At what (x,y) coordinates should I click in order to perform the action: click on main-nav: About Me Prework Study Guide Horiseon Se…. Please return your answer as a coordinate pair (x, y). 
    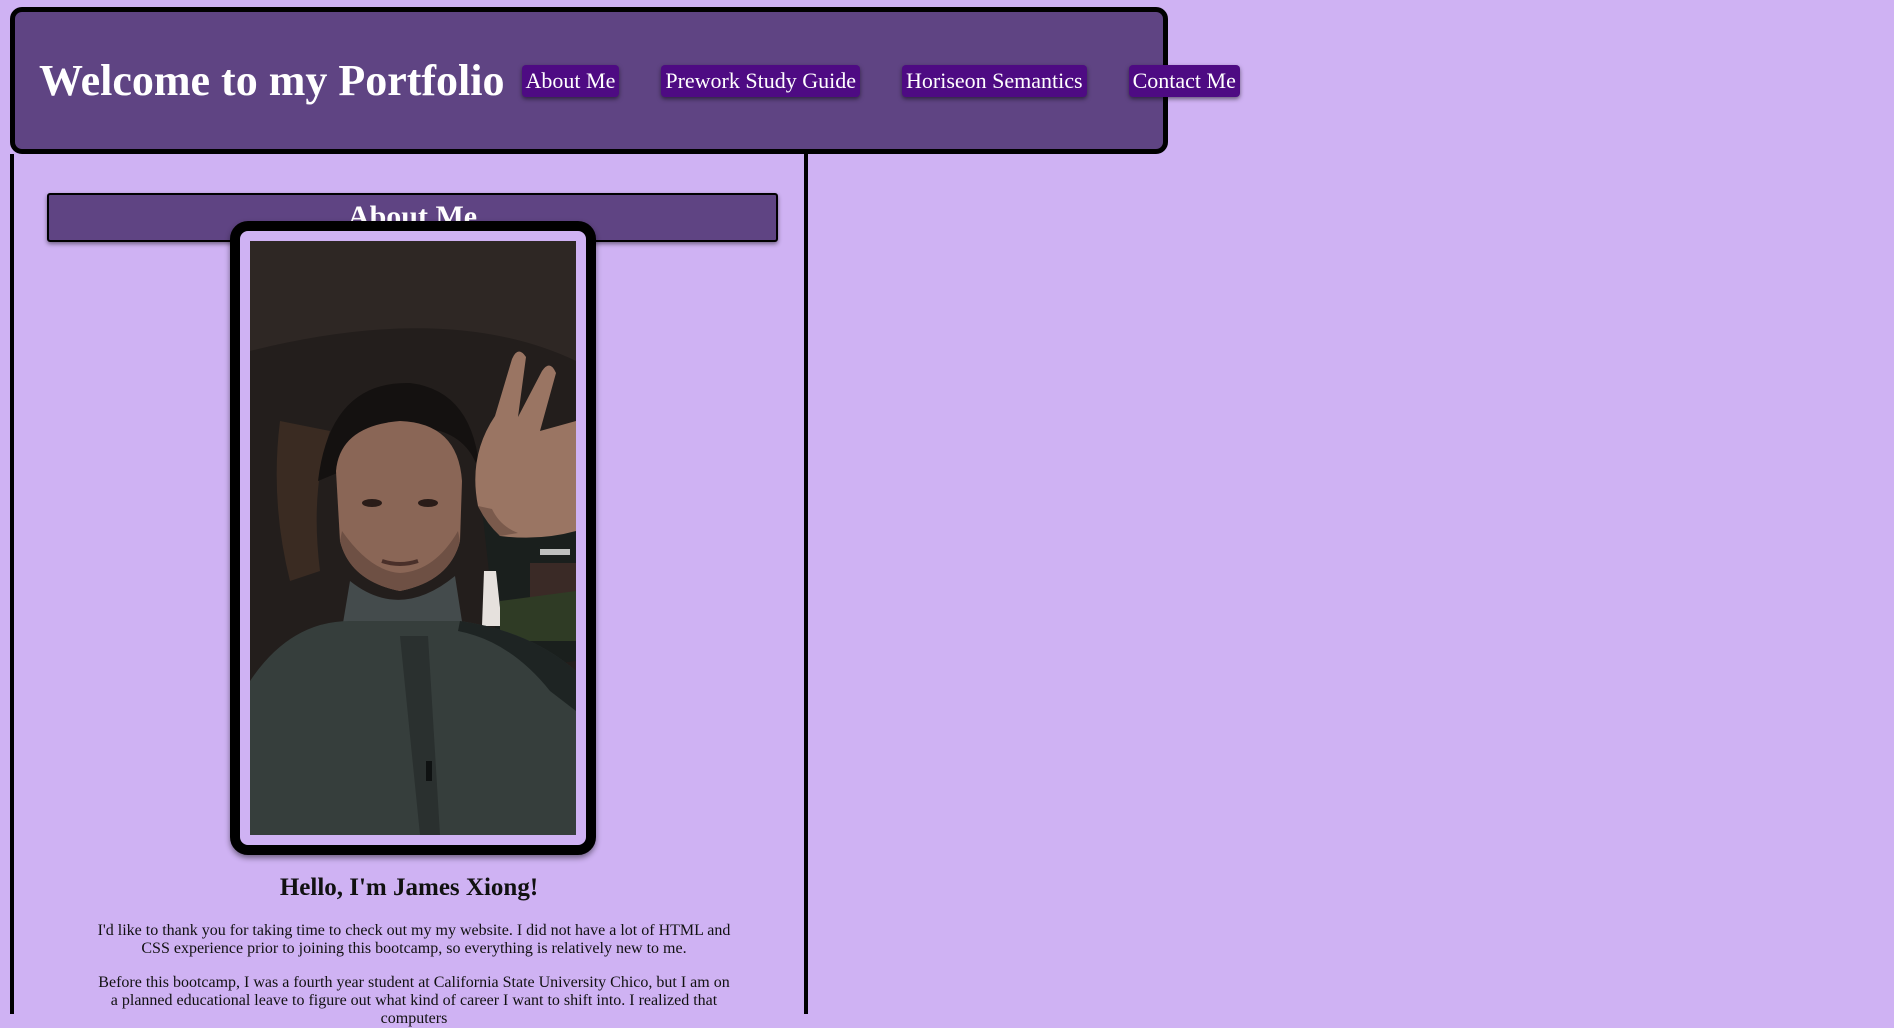
    Looking at the image, I should click on (901, 80).